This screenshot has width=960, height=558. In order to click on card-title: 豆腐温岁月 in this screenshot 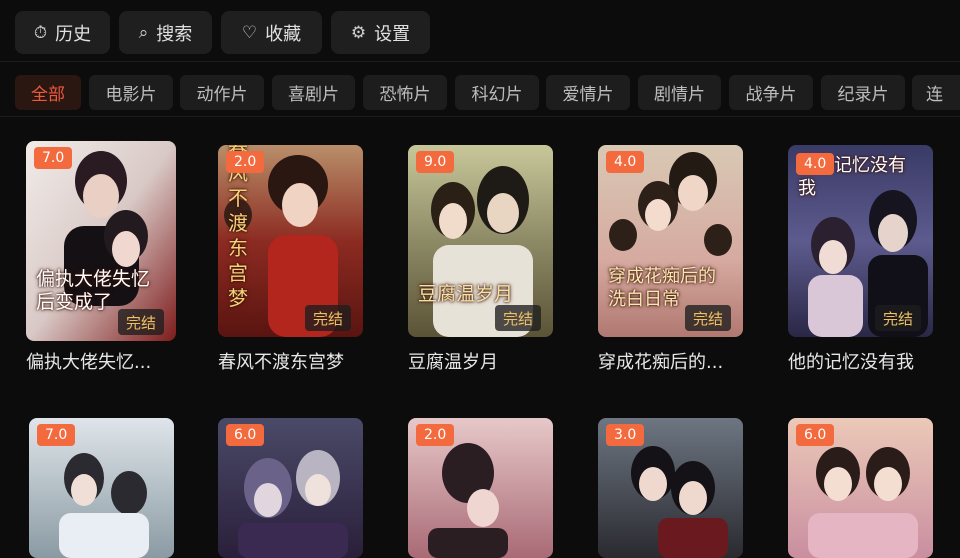, I will do `click(453, 362)`.